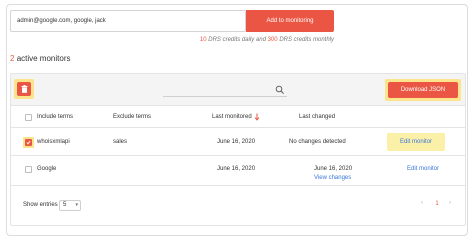 Image resolution: width=474 pixels, height=242 pixels. I want to click on current-page-button: 1, so click(437, 204).